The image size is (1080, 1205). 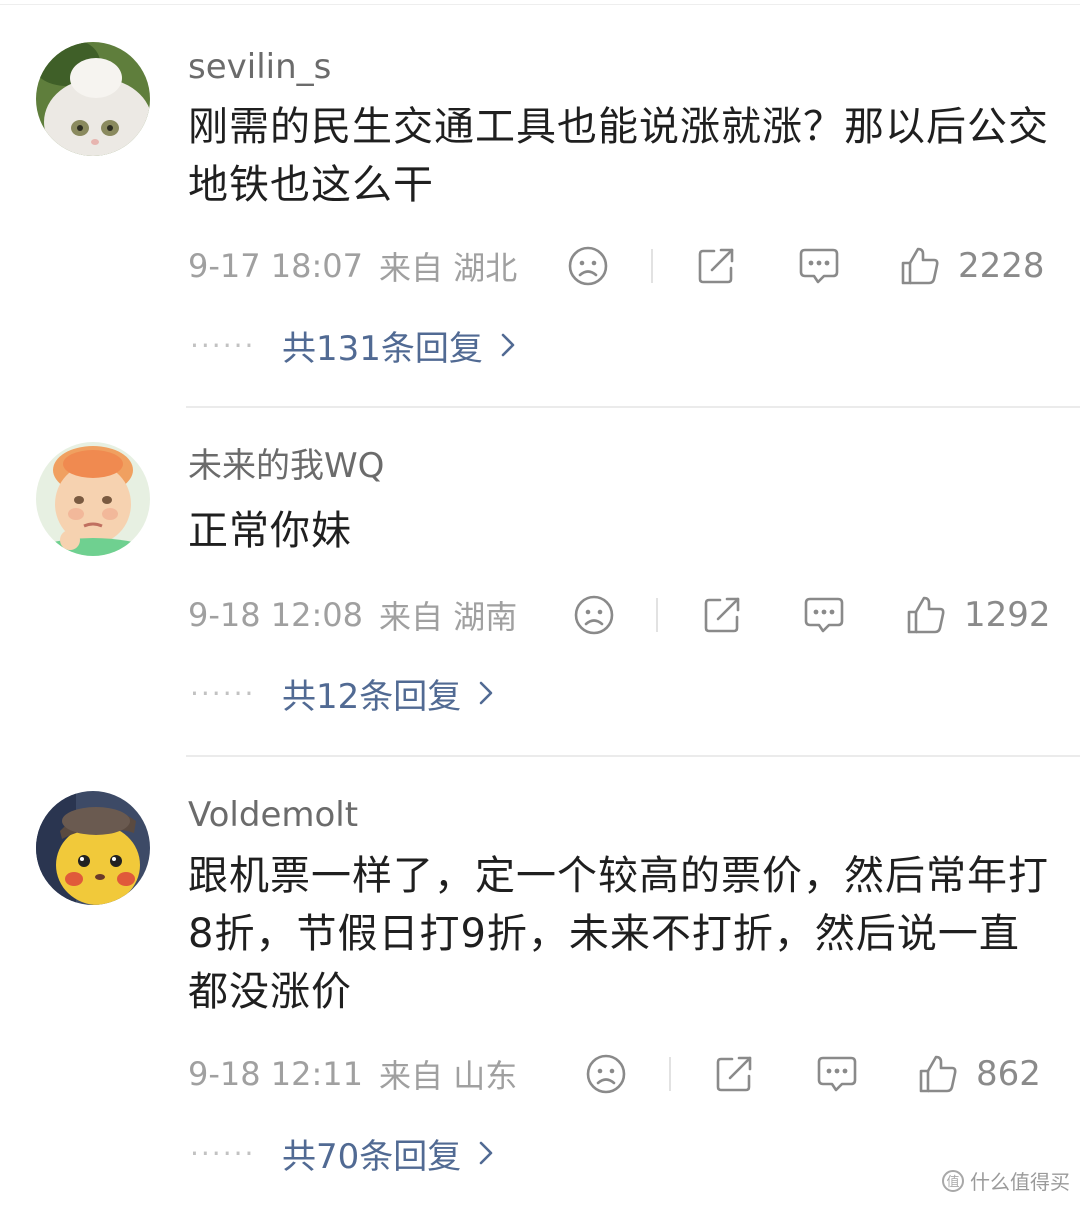 I want to click on comment-meta: 9-18 12:08 来自 湖南, so click(x=352, y=615).